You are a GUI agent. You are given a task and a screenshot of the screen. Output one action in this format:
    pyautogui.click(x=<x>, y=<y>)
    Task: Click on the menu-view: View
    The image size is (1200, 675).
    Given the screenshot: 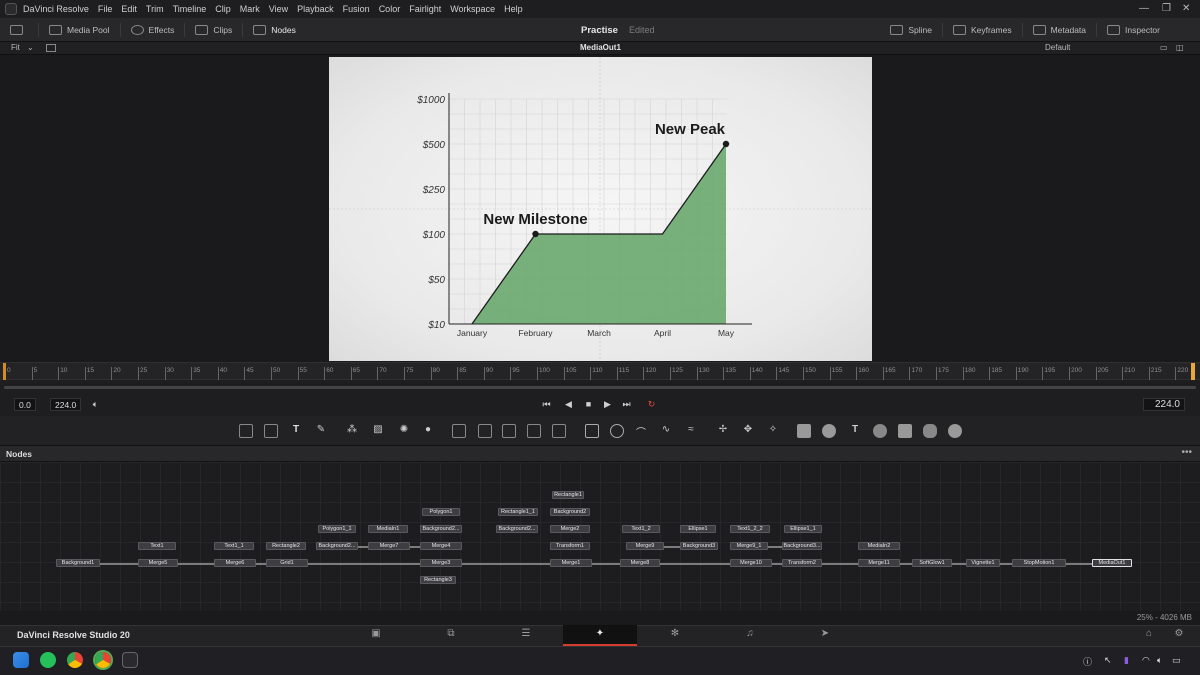 What is the action you would take?
    pyautogui.click(x=278, y=9)
    